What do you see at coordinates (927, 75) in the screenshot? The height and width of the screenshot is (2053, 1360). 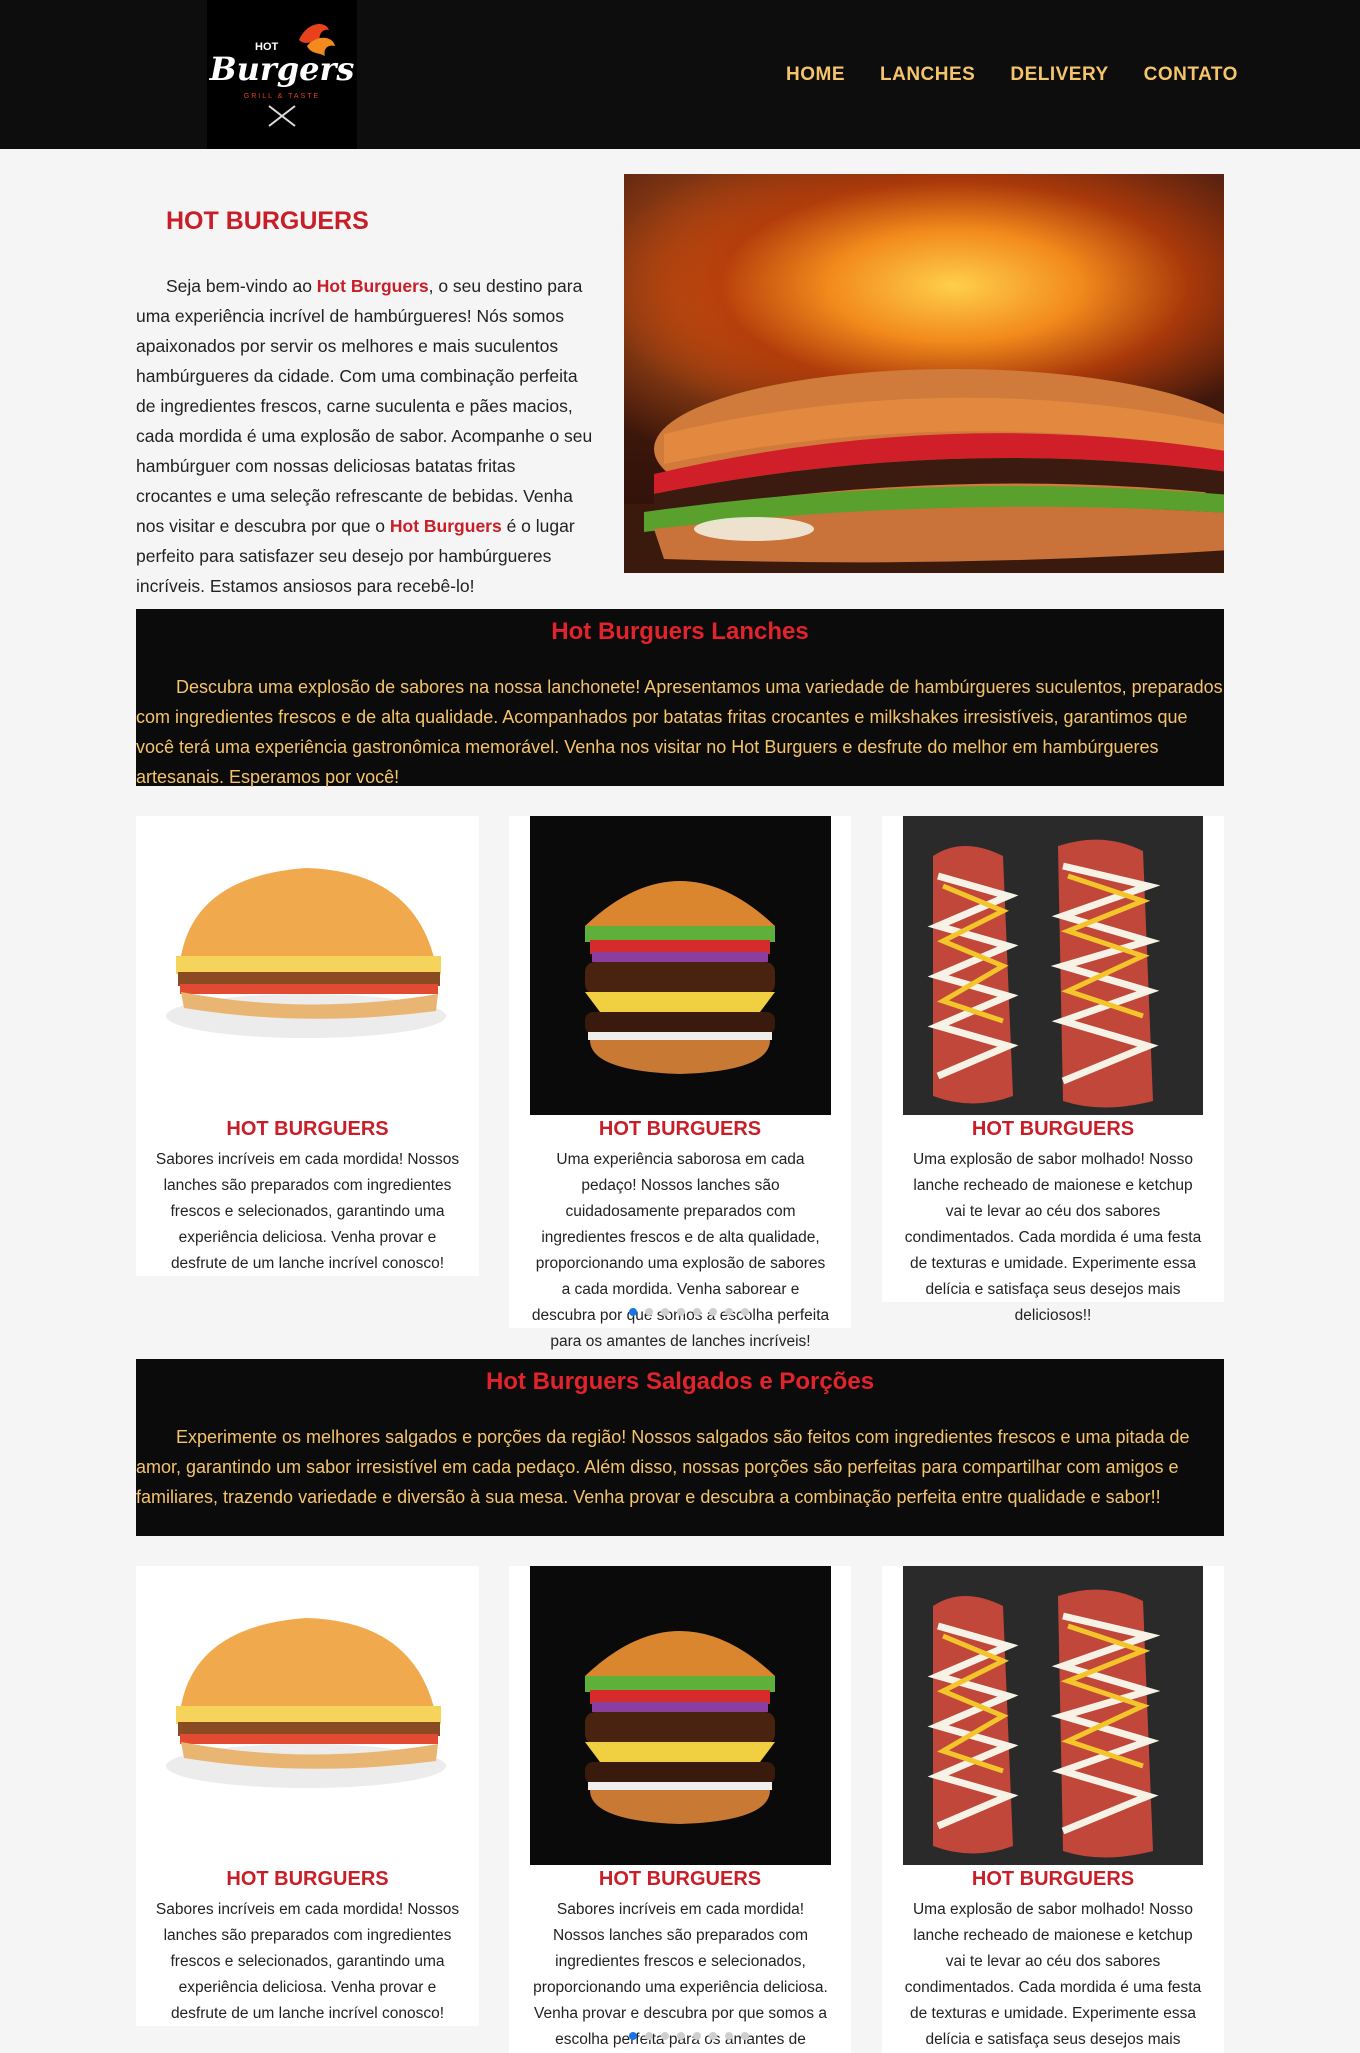 I see `nav-lanches: LANCHES` at bounding box center [927, 75].